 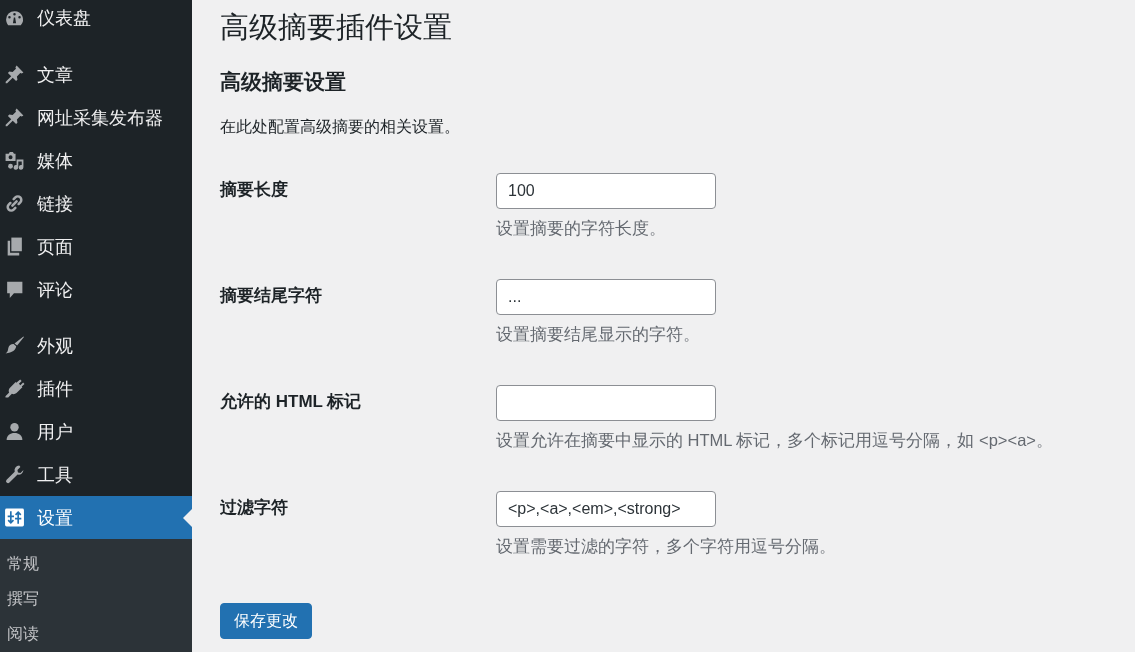 I want to click on sidebar-item: 媒体, so click(x=96, y=160).